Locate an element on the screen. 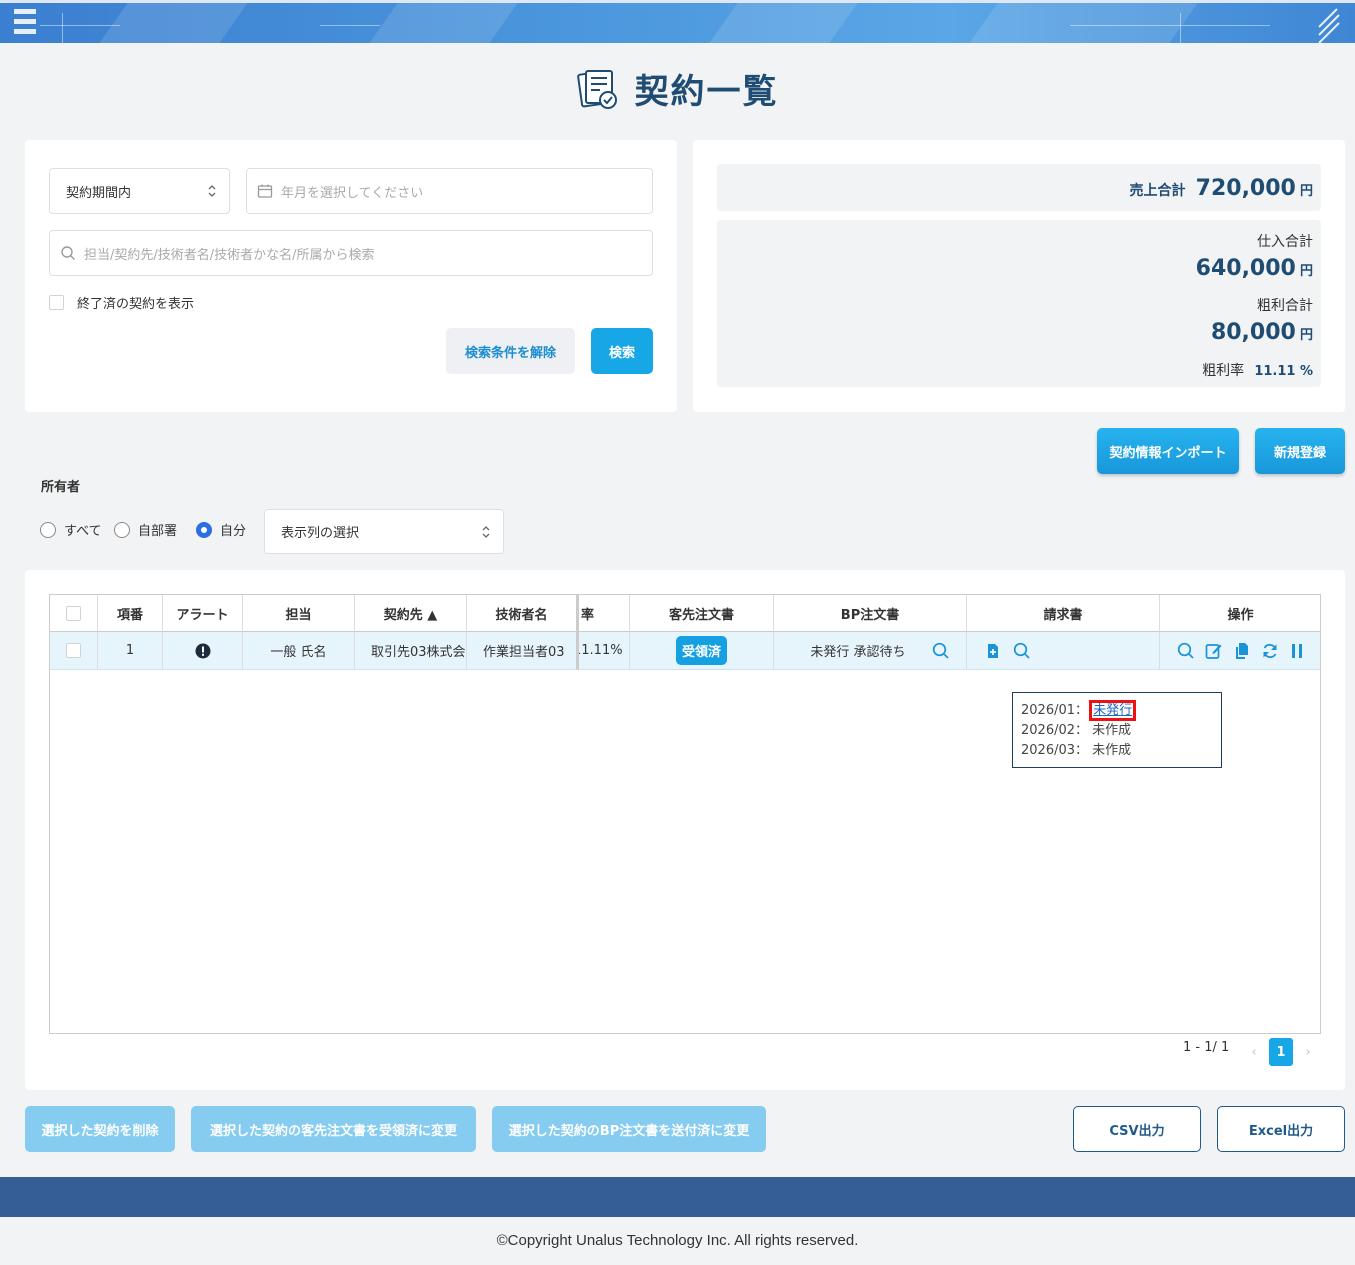  purchase-total-unit: 円 is located at coordinates (1306, 271).